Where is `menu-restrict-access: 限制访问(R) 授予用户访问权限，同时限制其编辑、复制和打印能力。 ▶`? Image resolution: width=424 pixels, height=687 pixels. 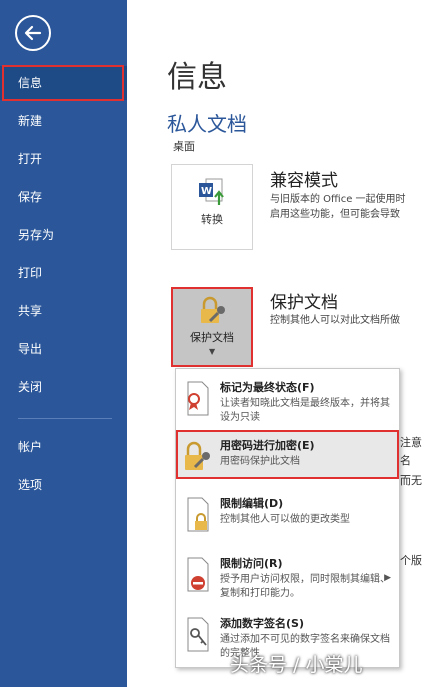
menu-restrict-access: 限制访问(R) 授予用户访问权限，同时限制其编辑、复制和打印能力。 ▶ is located at coordinates (287, 577).